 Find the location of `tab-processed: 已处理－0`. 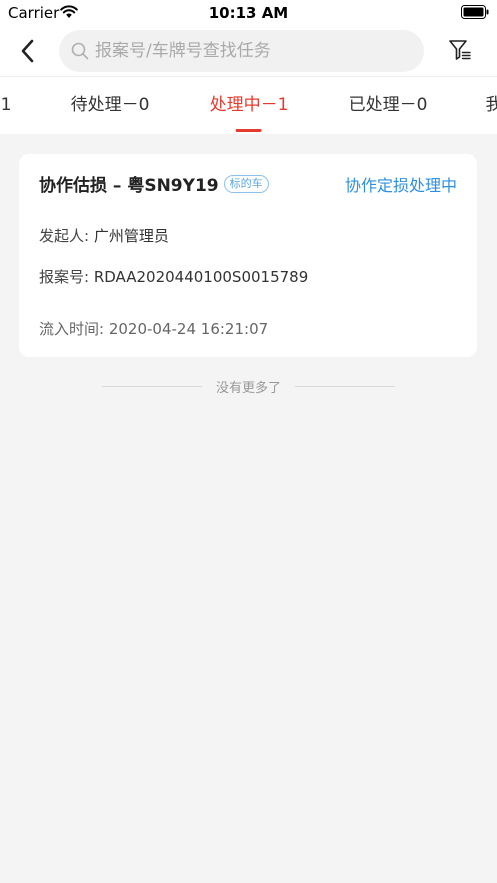

tab-processed: 已处理－0 is located at coordinates (388, 105).